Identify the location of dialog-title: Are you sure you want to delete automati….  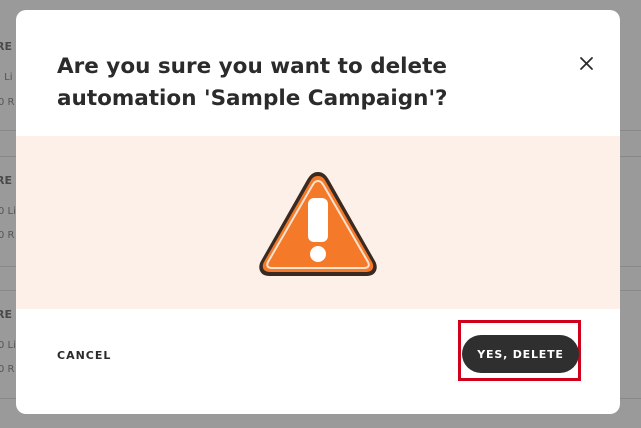
(252, 82).